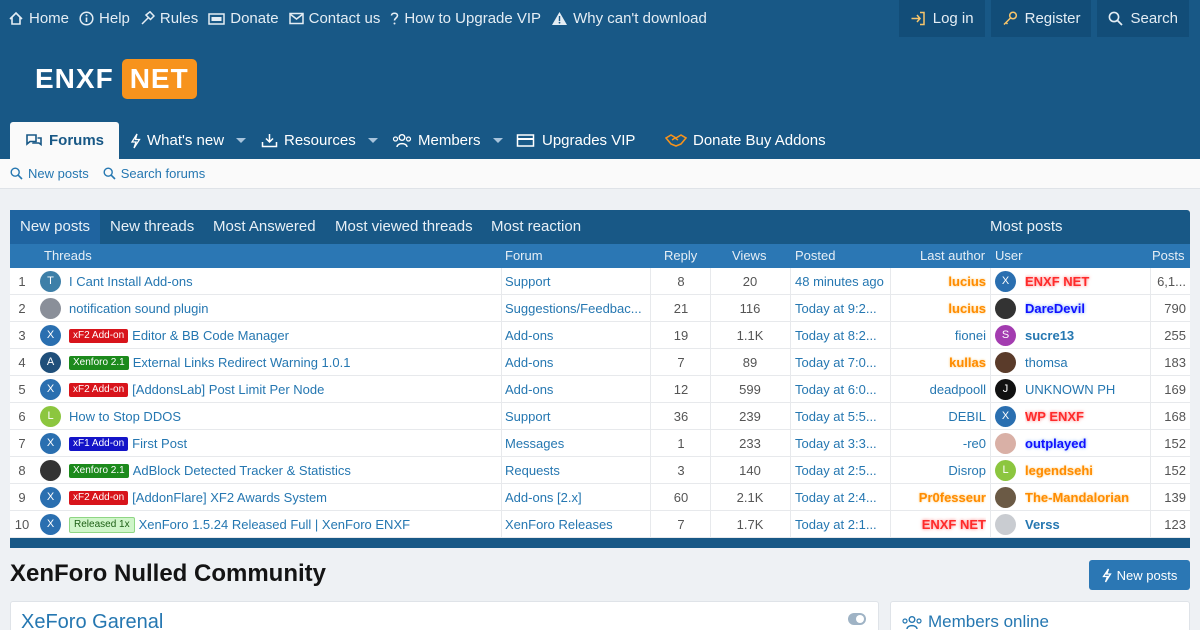 The width and height of the screenshot is (1200, 630). What do you see at coordinates (938, 524) in the screenshot?
I see `last-author-link: ENXF NET` at bounding box center [938, 524].